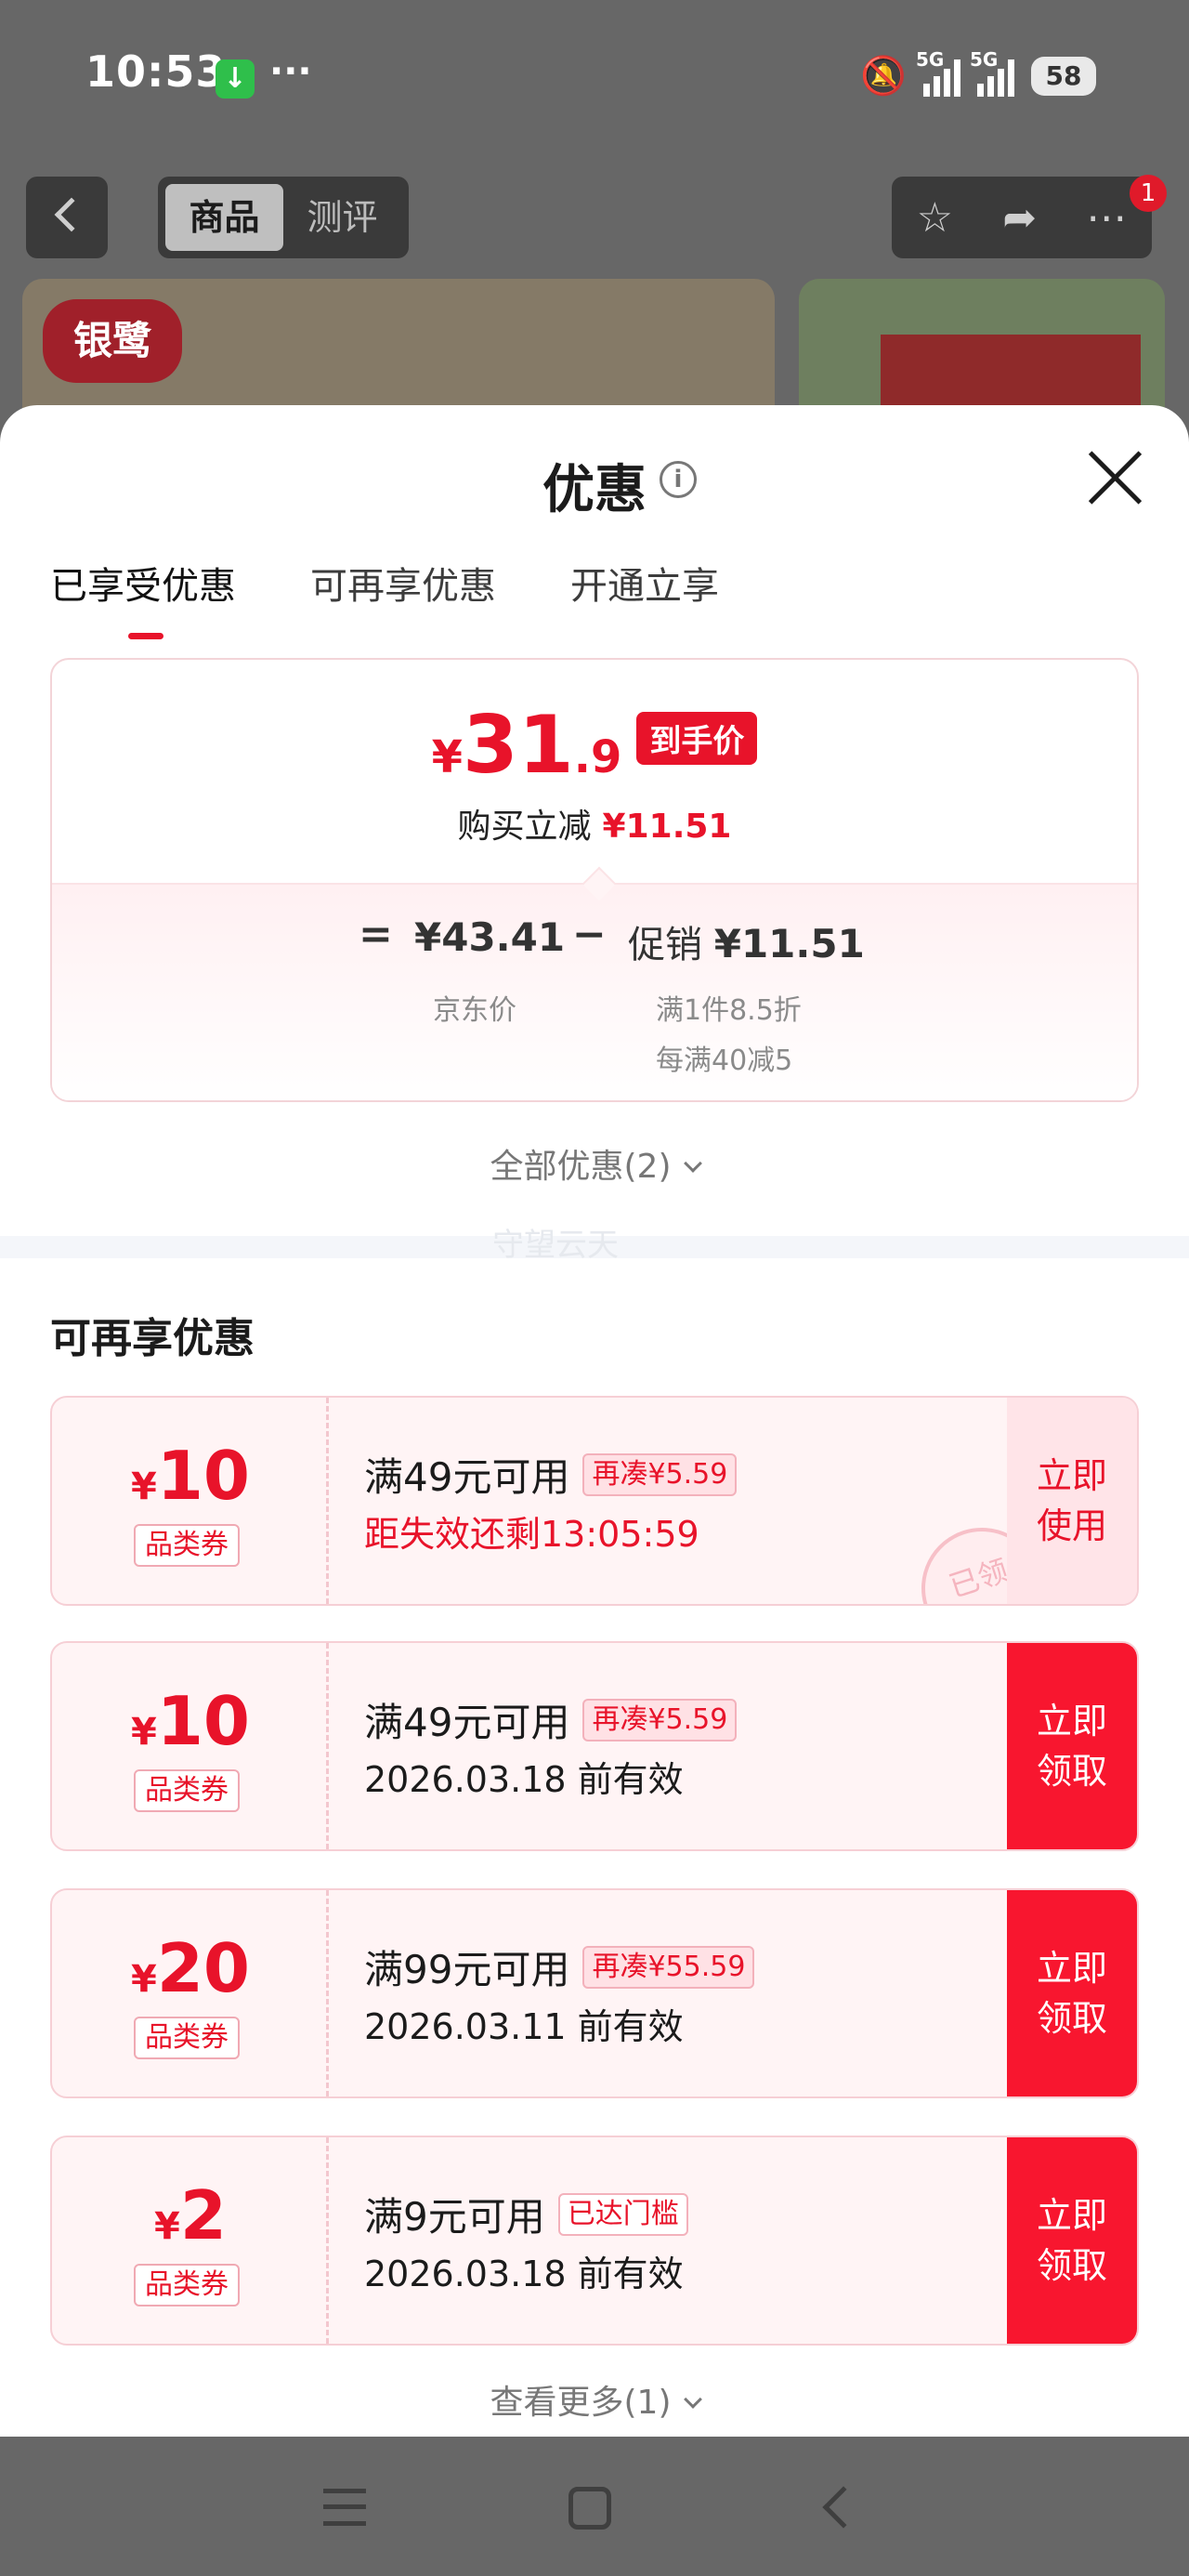 This screenshot has width=1189, height=2576. What do you see at coordinates (623, 2214) in the screenshot?
I see `threshold-met-chip: 已达门槛` at bounding box center [623, 2214].